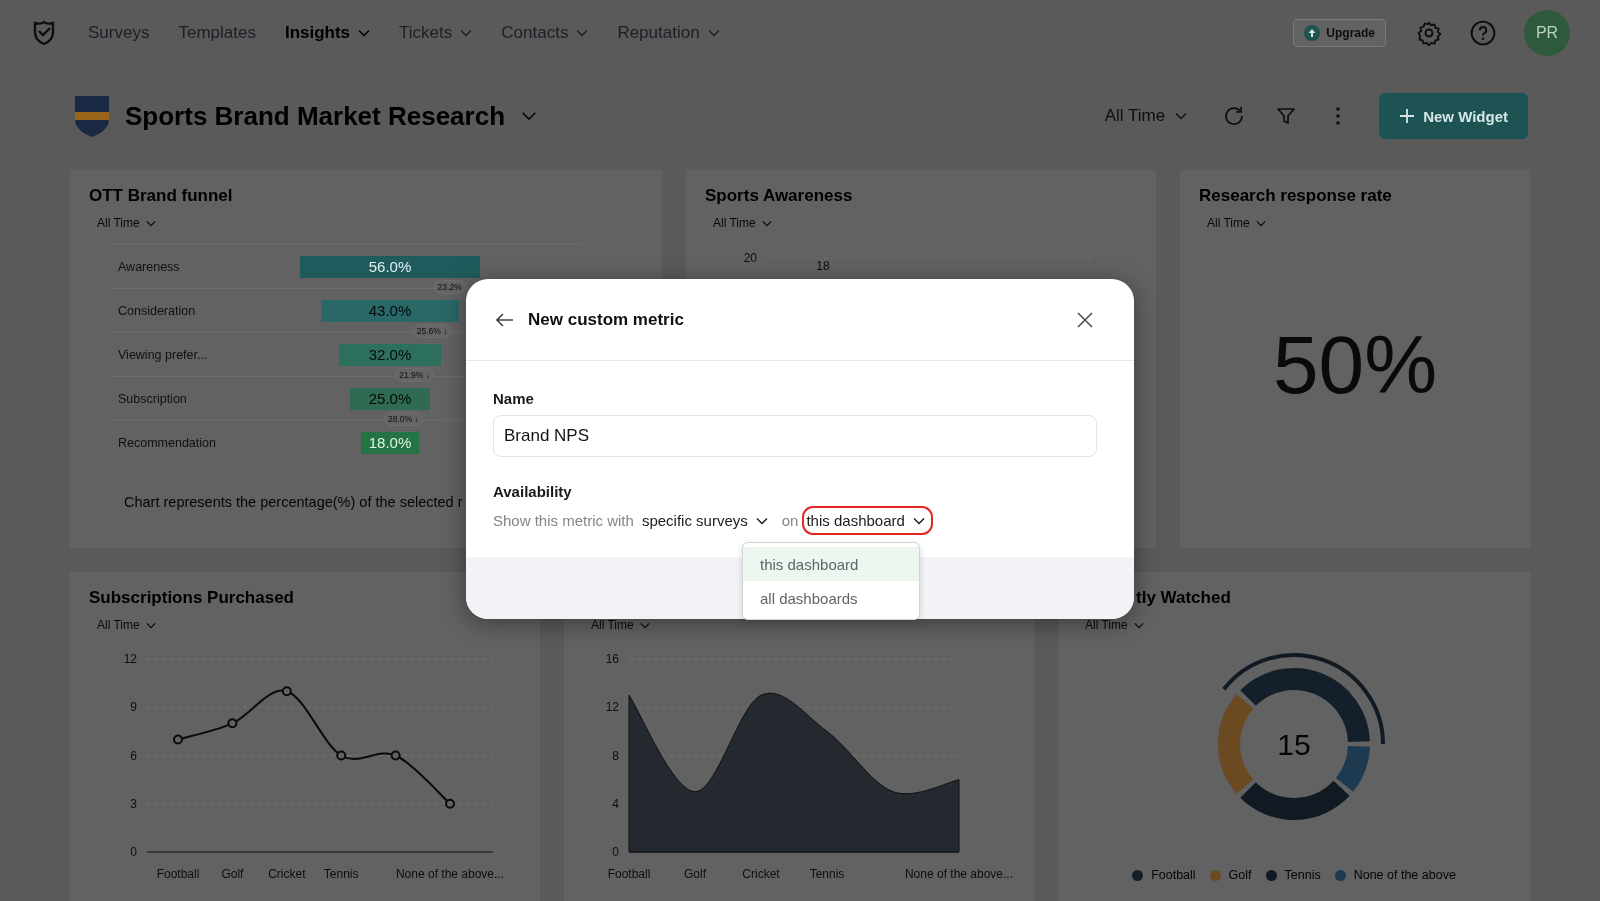 Image resolution: width=1600 pixels, height=901 pixels. Describe the element at coordinates (157, 310) in the screenshot. I see `stage-label: Consideration` at that location.